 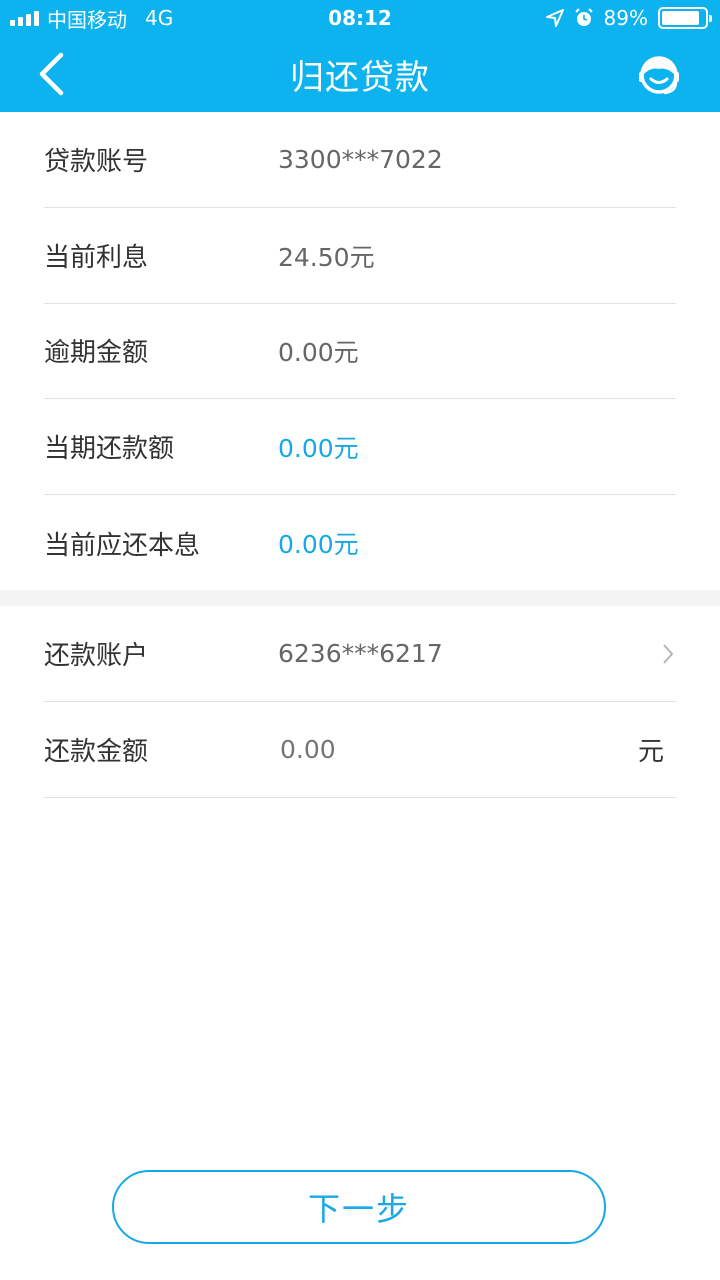 What do you see at coordinates (430, 749) in the screenshot?
I see `repayment-amount-input` at bounding box center [430, 749].